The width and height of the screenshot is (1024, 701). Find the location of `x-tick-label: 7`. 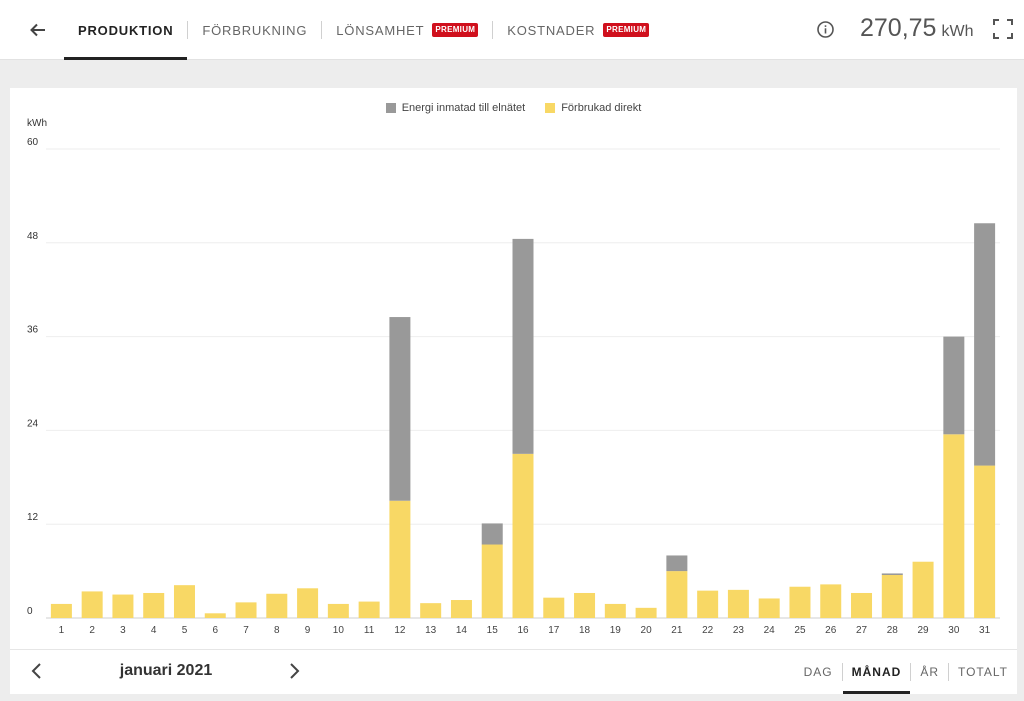

x-tick-label: 7 is located at coordinates (246, 630).